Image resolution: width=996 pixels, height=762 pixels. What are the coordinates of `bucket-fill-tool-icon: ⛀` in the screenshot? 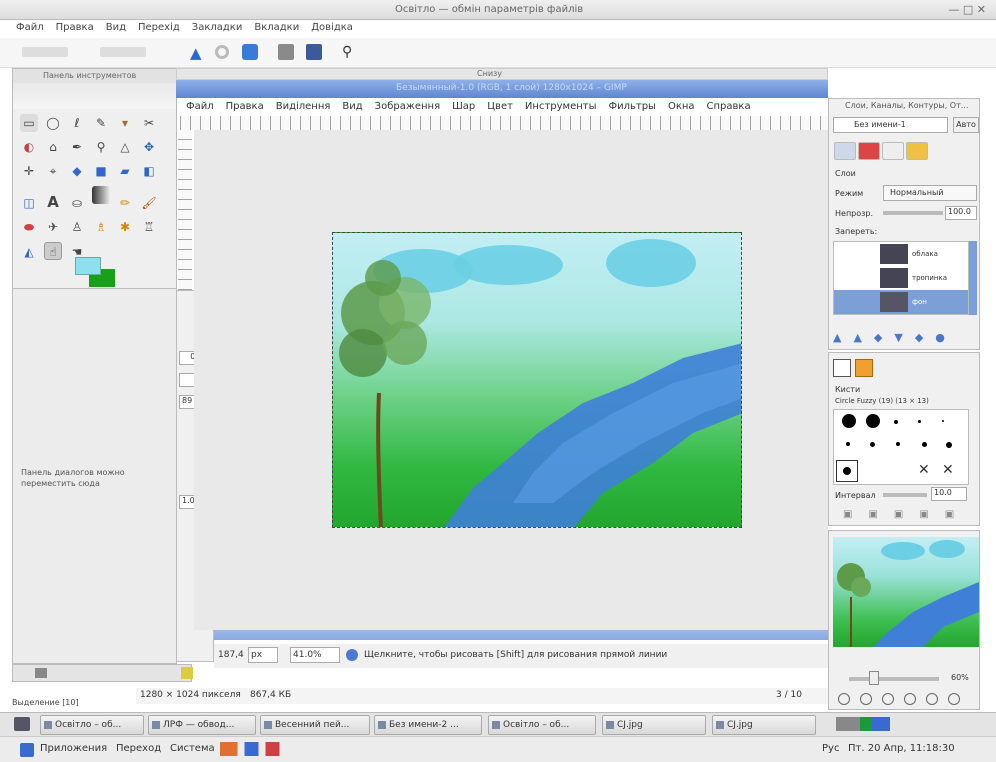 It's located at (77, 203).